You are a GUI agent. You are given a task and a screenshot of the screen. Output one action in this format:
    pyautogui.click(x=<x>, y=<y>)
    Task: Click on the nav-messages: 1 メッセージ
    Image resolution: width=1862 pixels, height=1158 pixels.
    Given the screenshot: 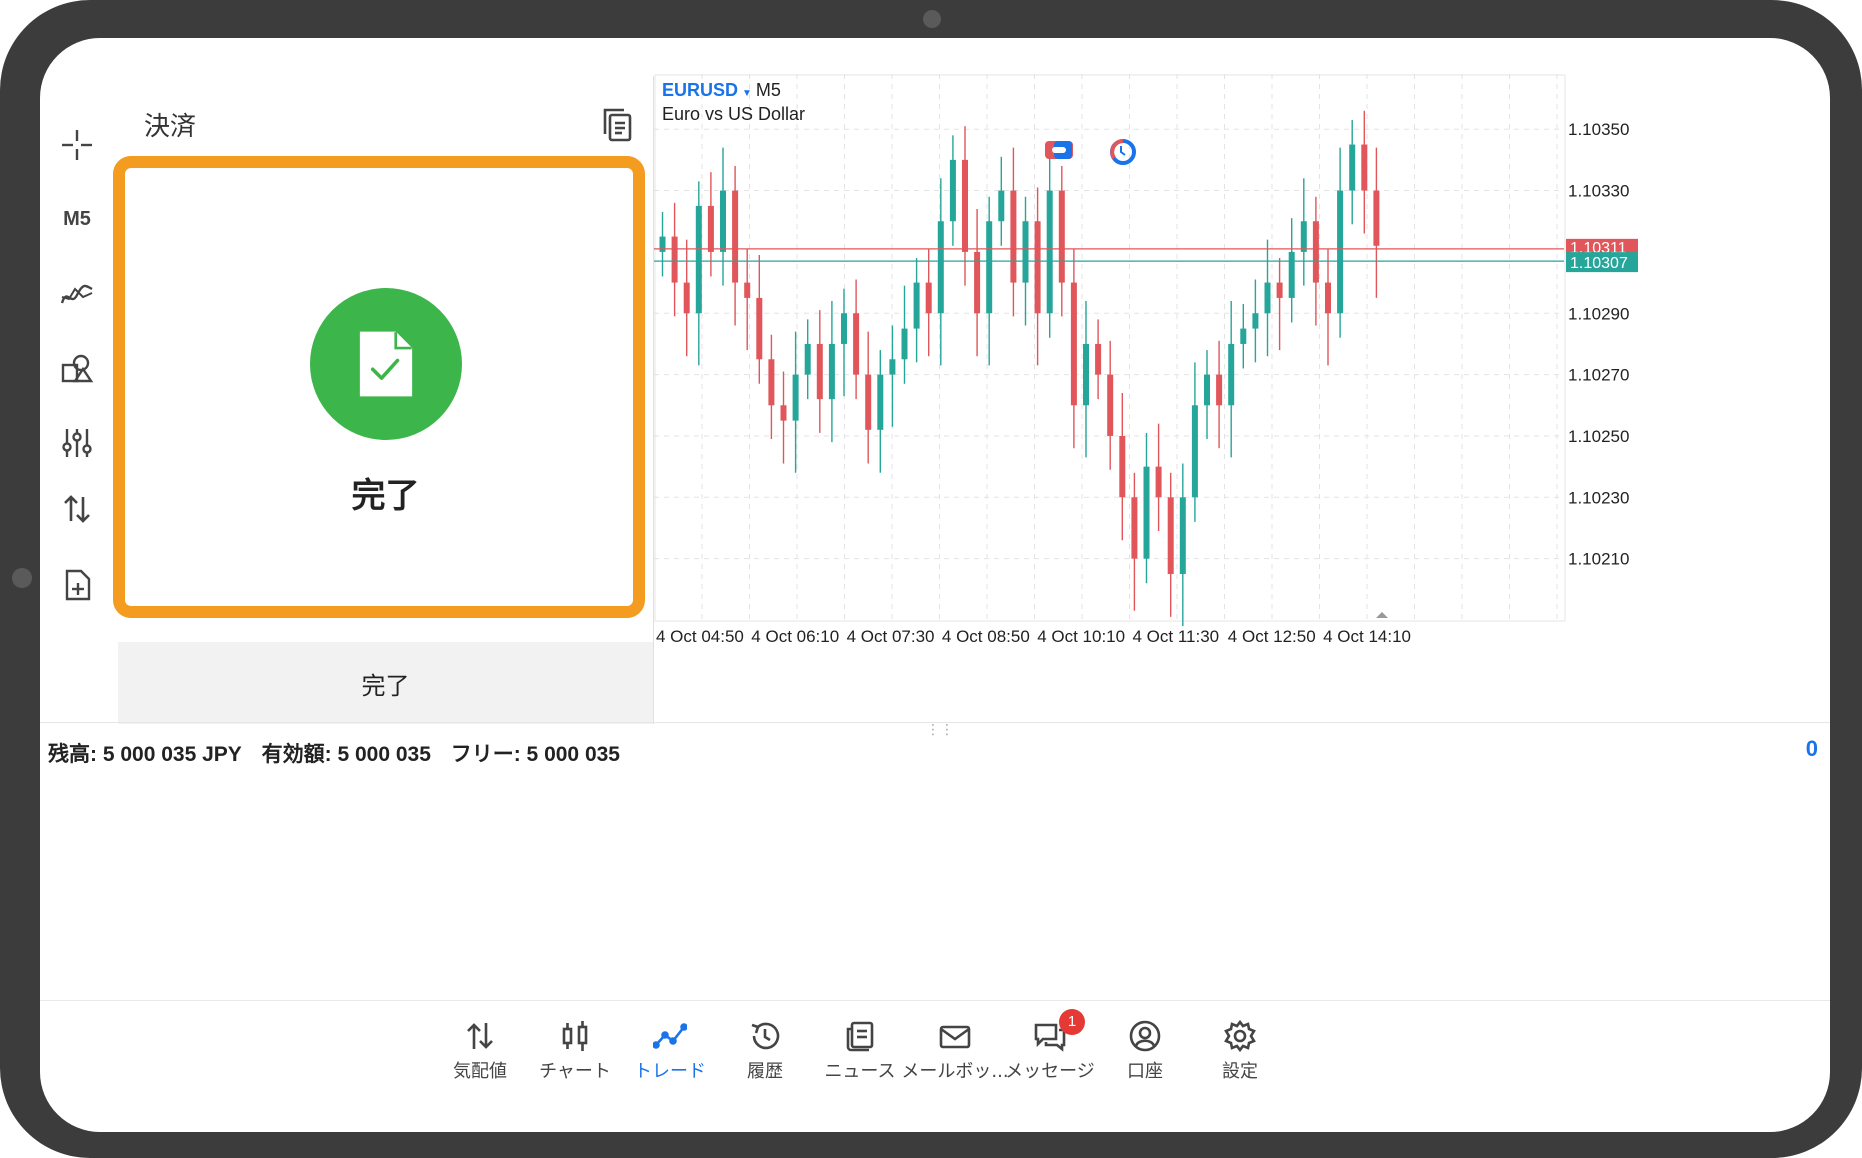 What is the action you would take?
    pyautogui.click(x=1050, y=1046)
    